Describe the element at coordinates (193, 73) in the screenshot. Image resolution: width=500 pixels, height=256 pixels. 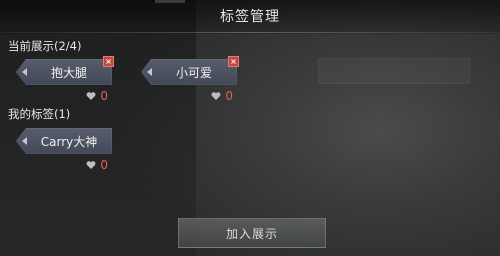
I see `tag-label: 小可爱` at that location.